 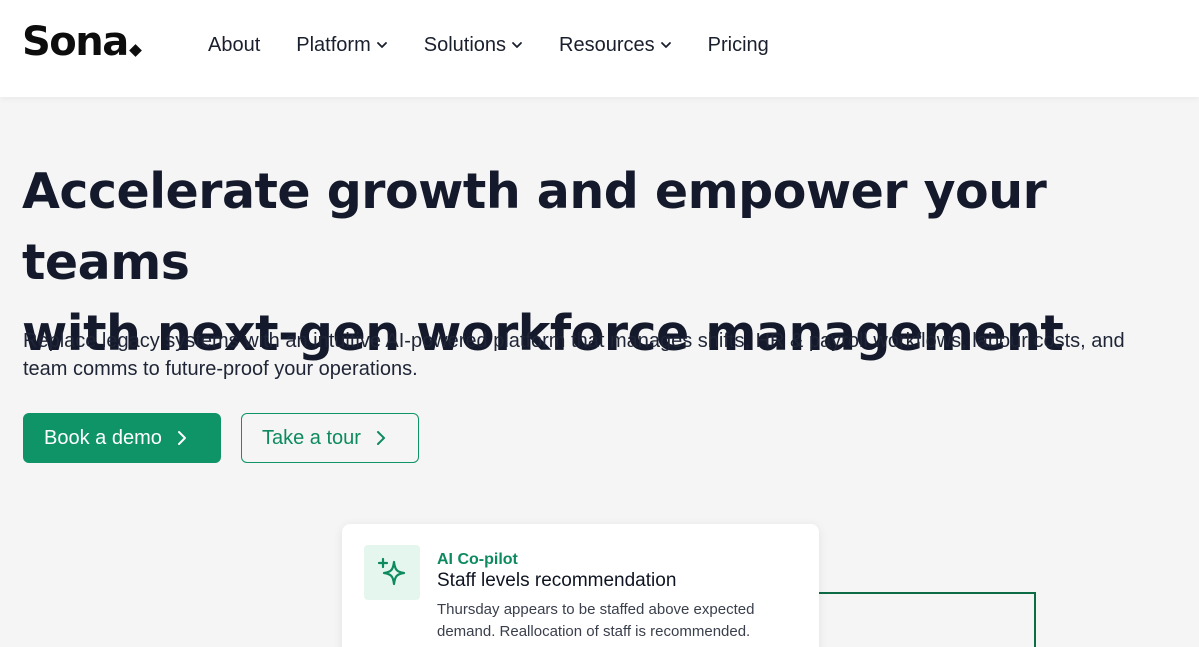 I want to click on take-tour-button: Take a tour, so click(x=330, y=438).